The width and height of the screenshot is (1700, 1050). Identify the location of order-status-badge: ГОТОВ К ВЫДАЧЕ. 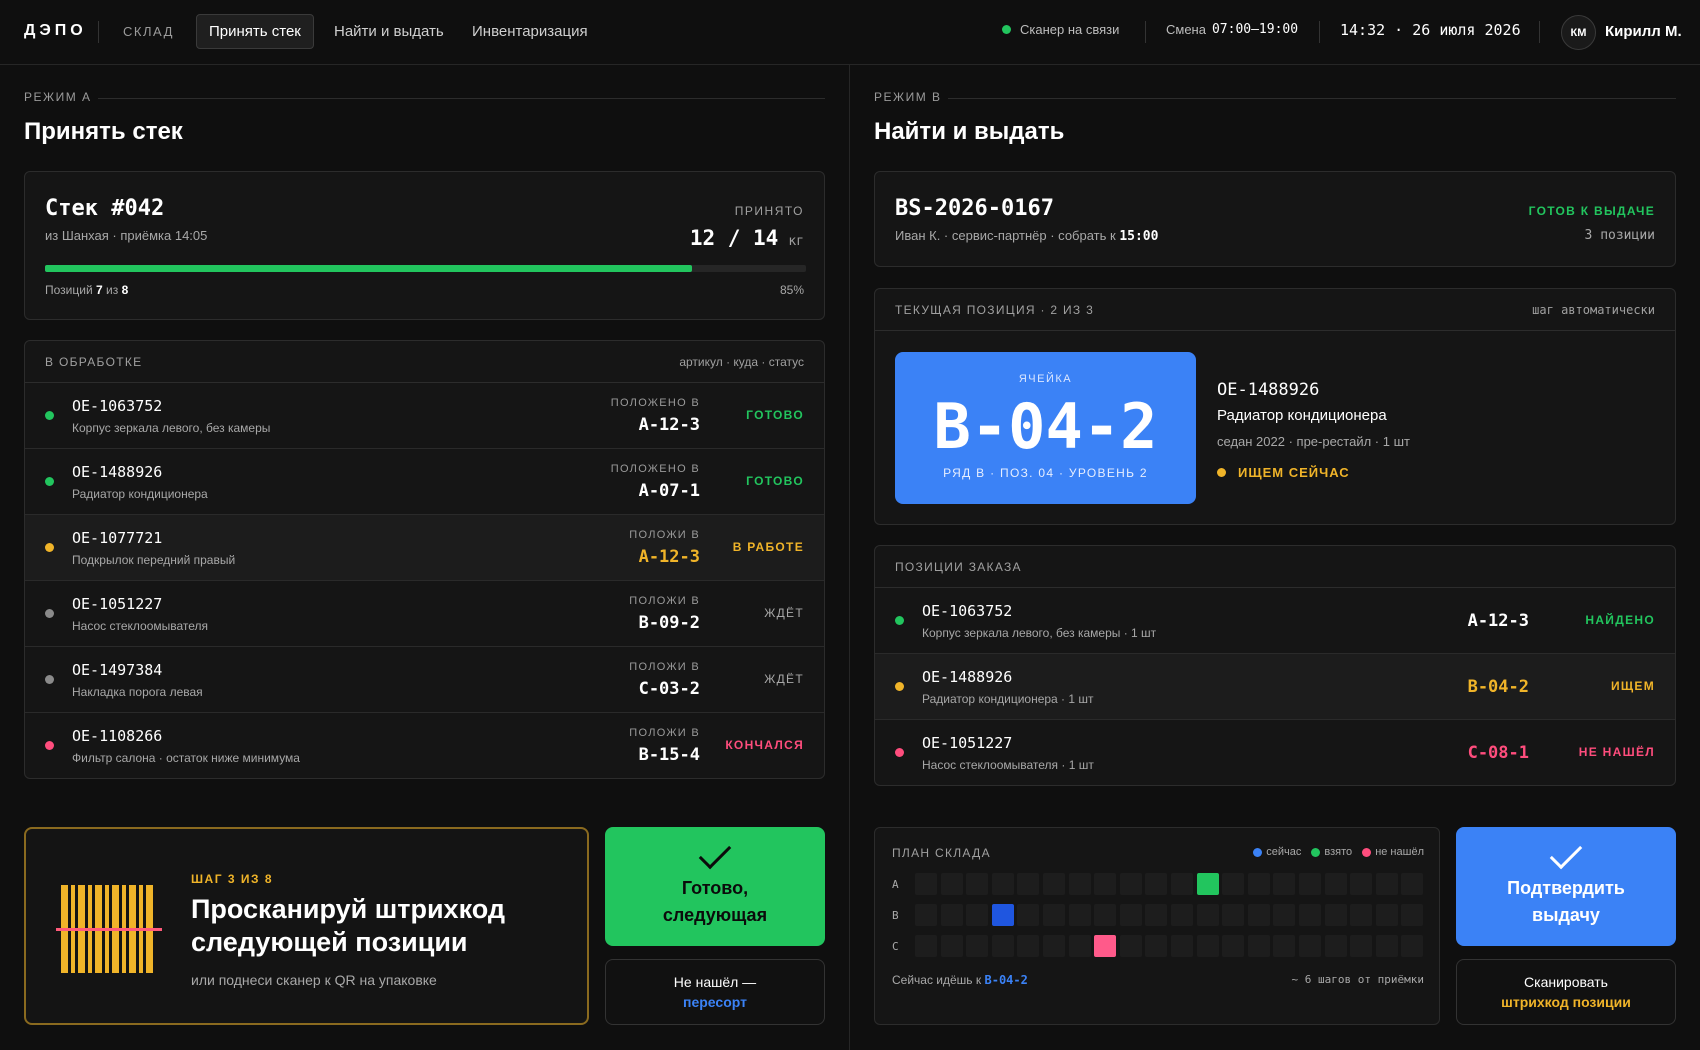
(1591, 211).